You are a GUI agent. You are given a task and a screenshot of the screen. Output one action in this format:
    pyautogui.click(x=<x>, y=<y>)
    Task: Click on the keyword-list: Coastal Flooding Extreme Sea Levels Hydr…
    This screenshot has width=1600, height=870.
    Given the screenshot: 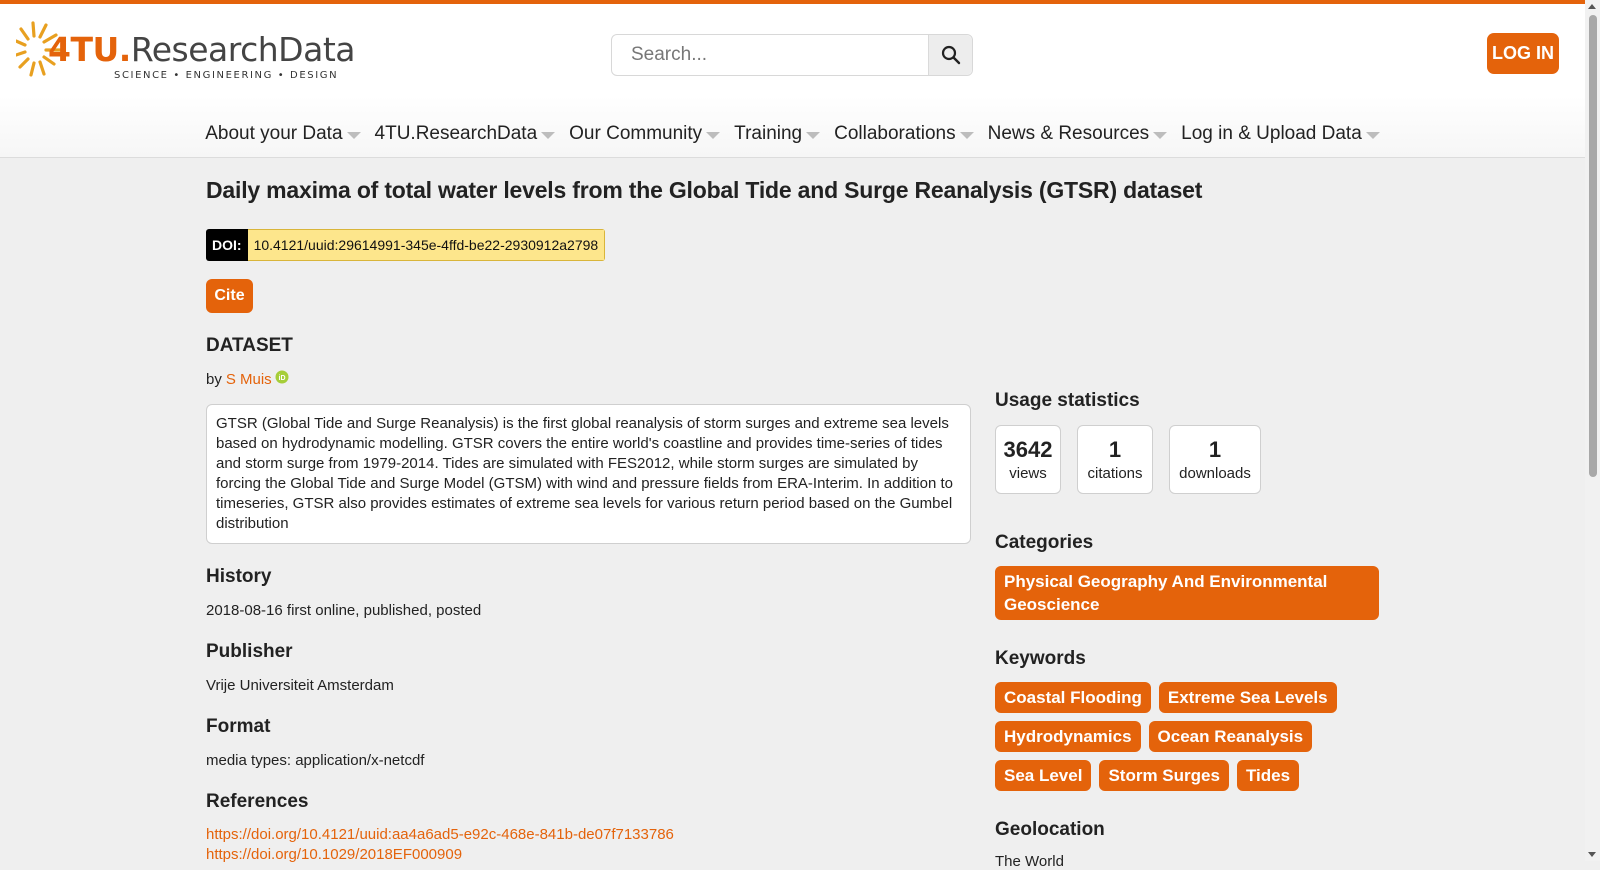 What is the action you would take?
    pyautogui.click(x=1175, y=736)
    